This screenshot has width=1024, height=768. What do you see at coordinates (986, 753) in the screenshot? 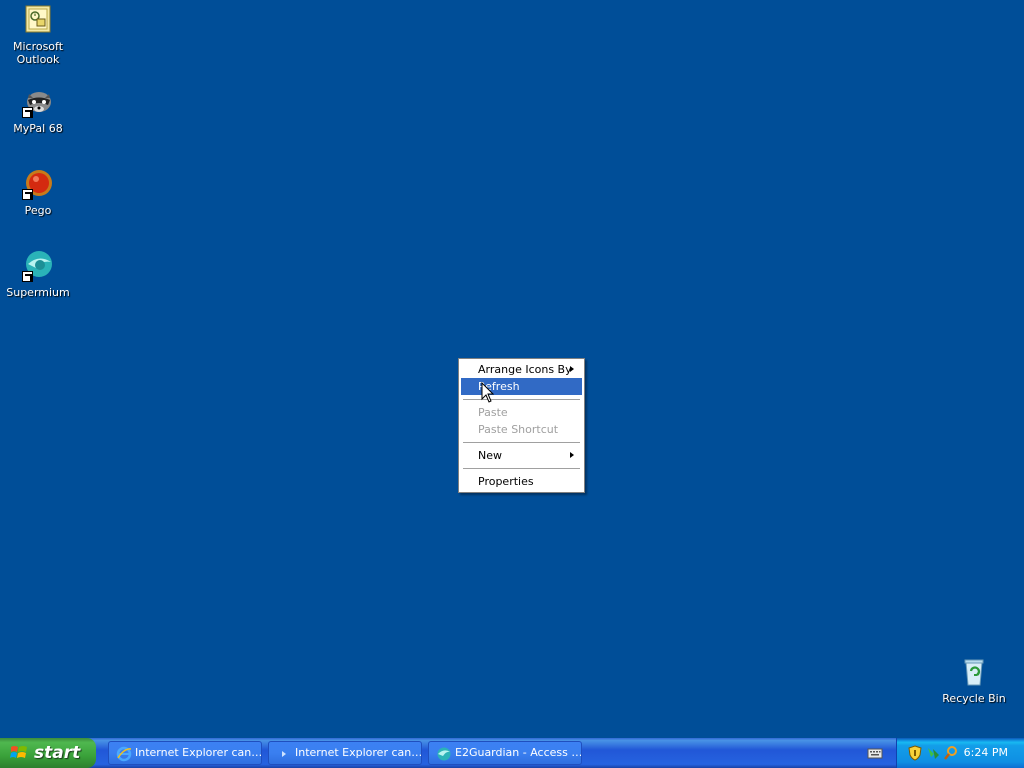
I see `clock: 6:24 PM` at bounding box center [986, 753].